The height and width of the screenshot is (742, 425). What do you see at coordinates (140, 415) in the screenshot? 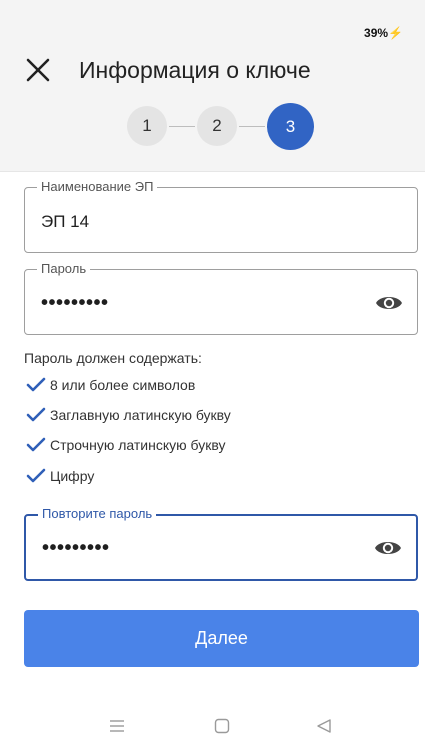
I see `requirement-text: Заглавную латинскую букву` at bounding box center [140, 415].